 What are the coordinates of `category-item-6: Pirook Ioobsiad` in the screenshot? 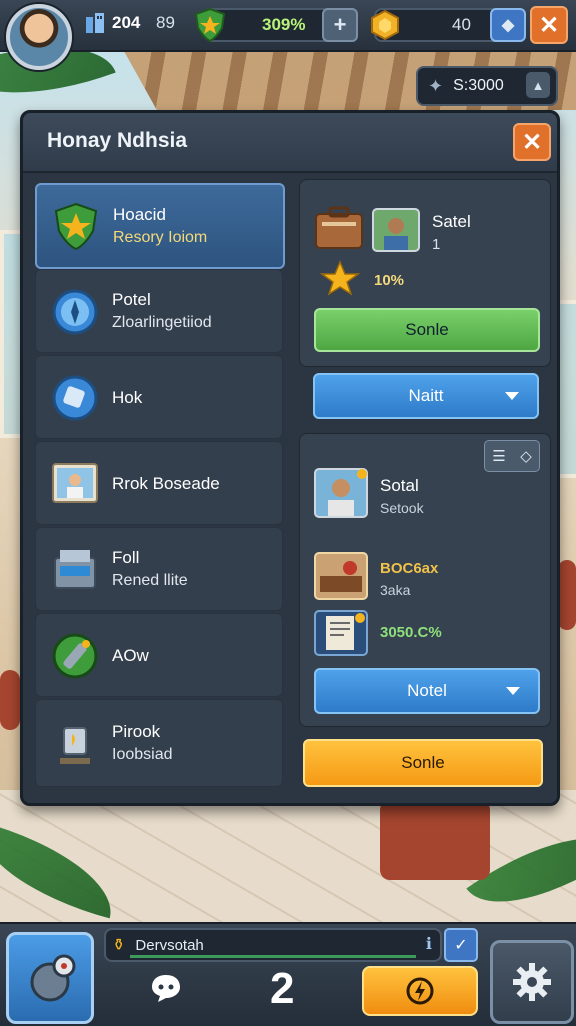 It's located at (159, 743).